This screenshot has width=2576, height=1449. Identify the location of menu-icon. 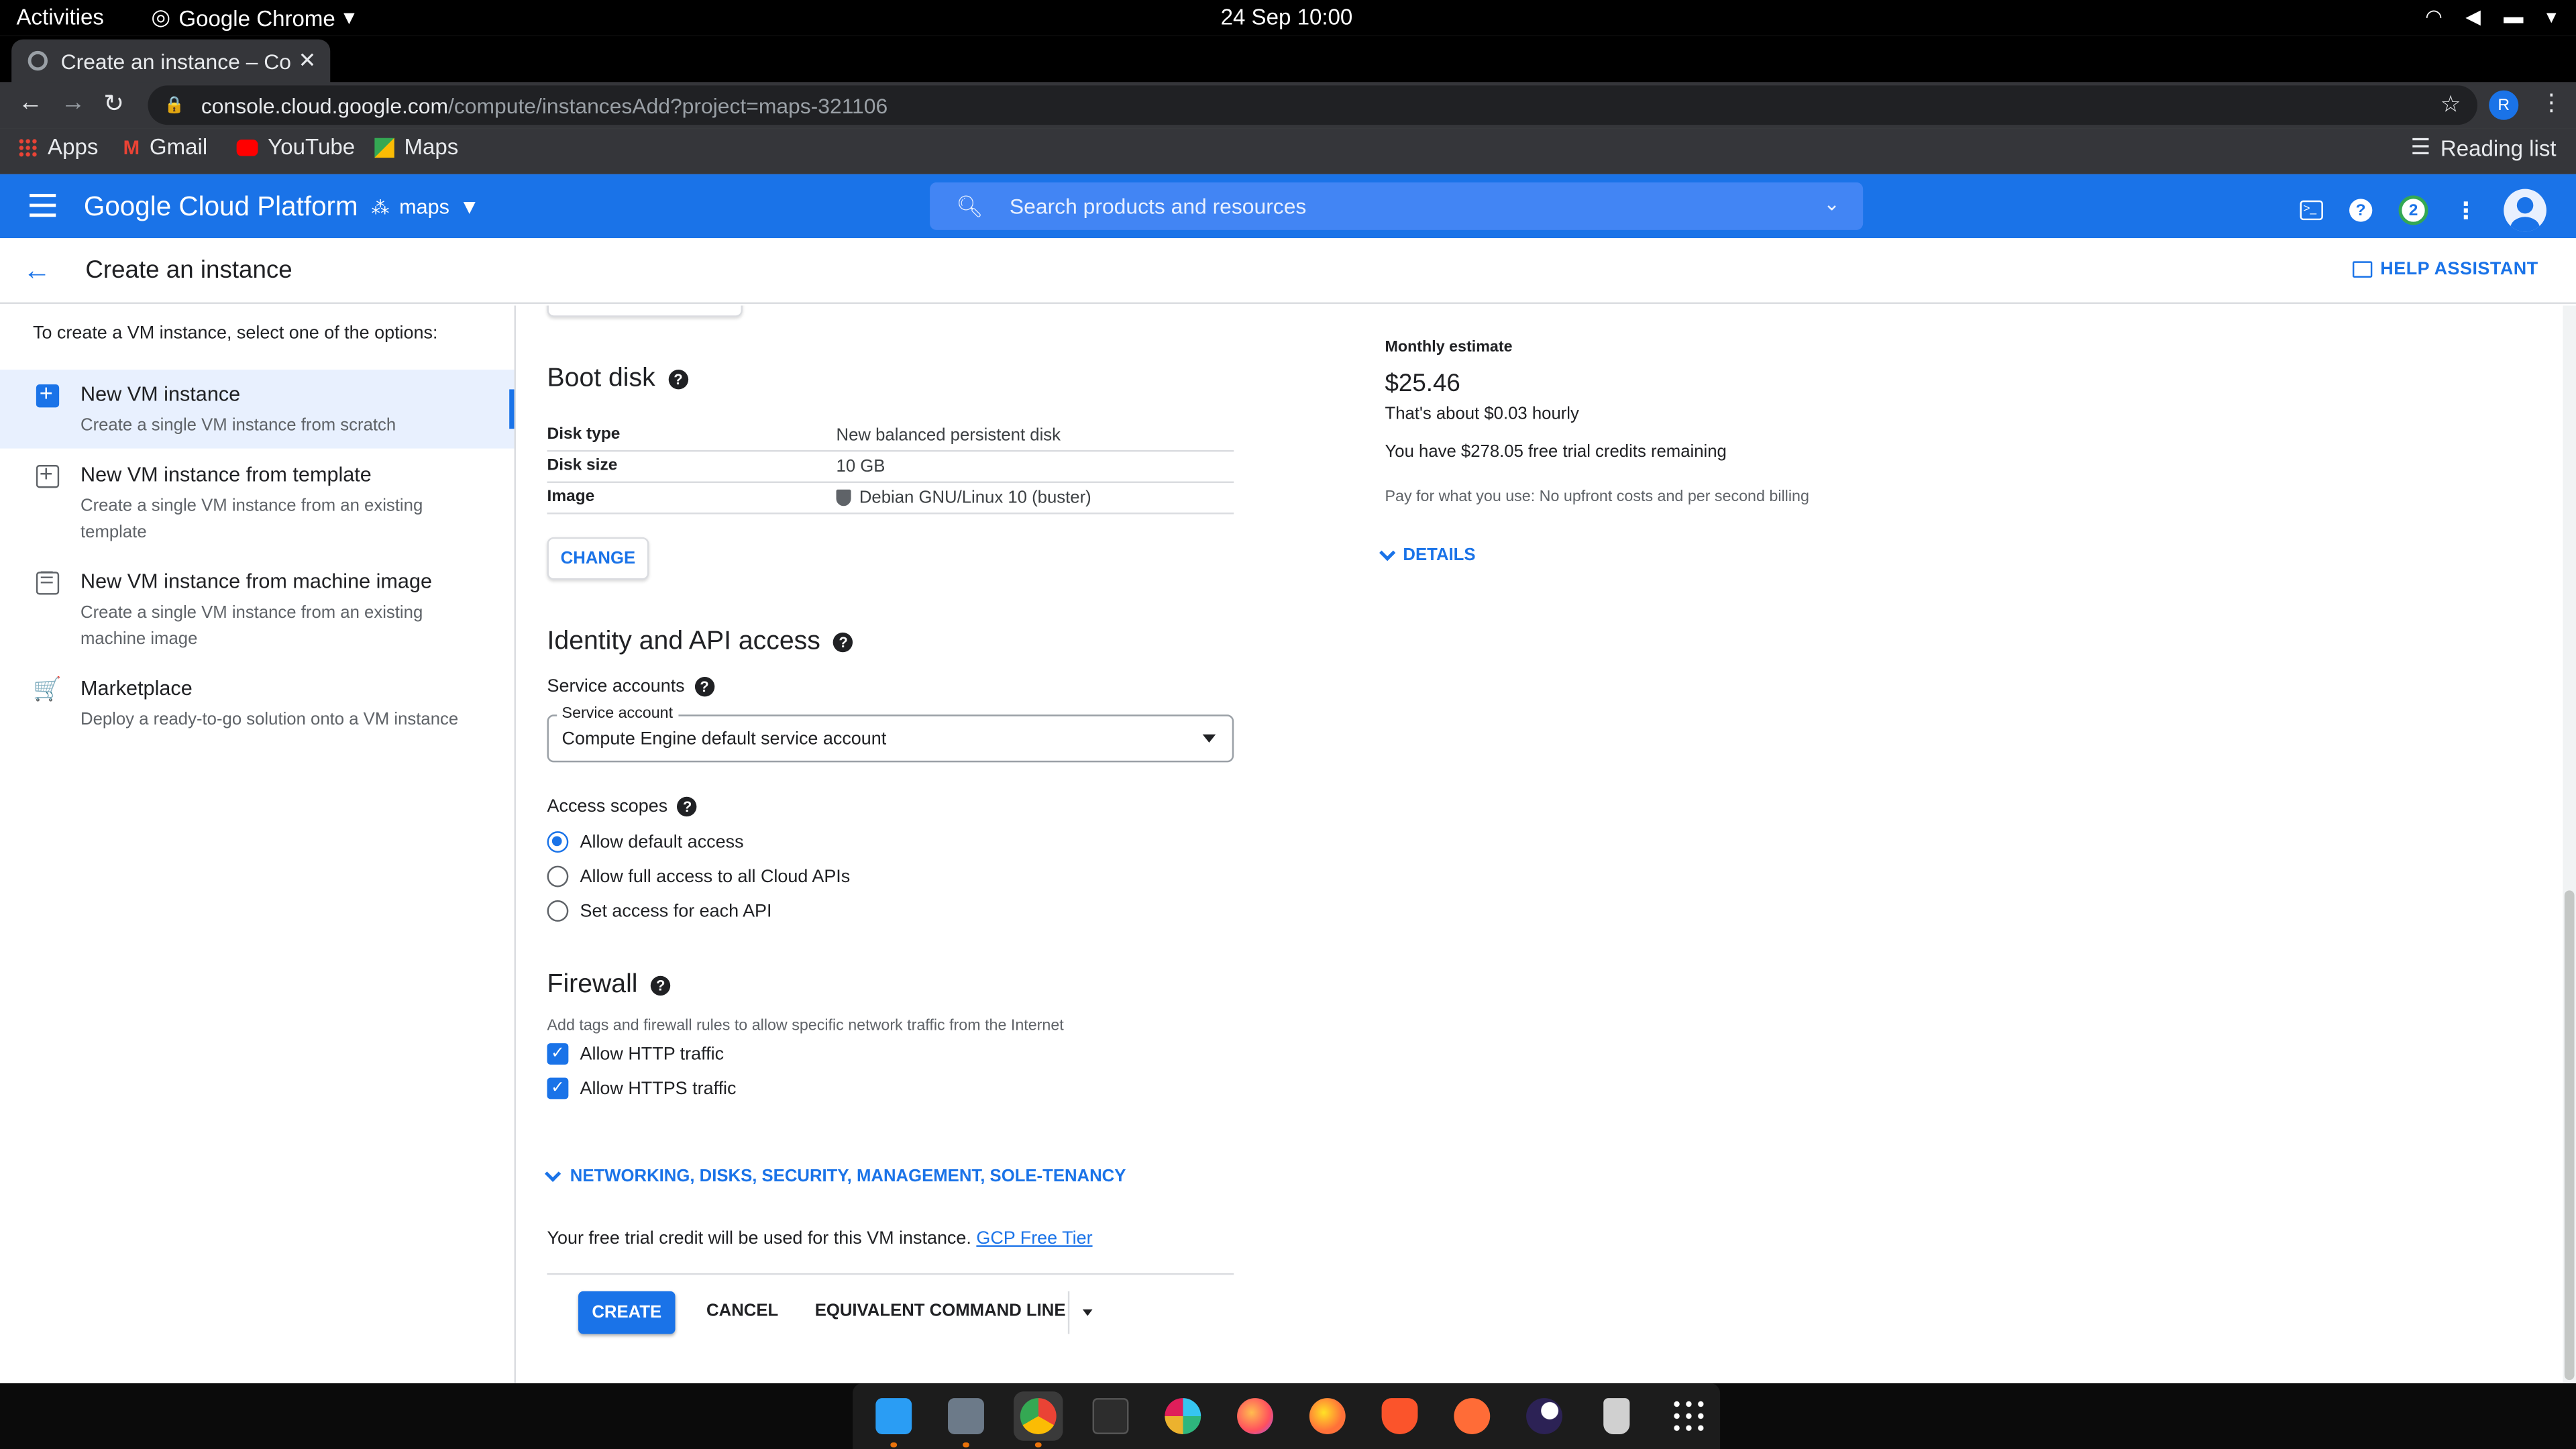
(43, 205).